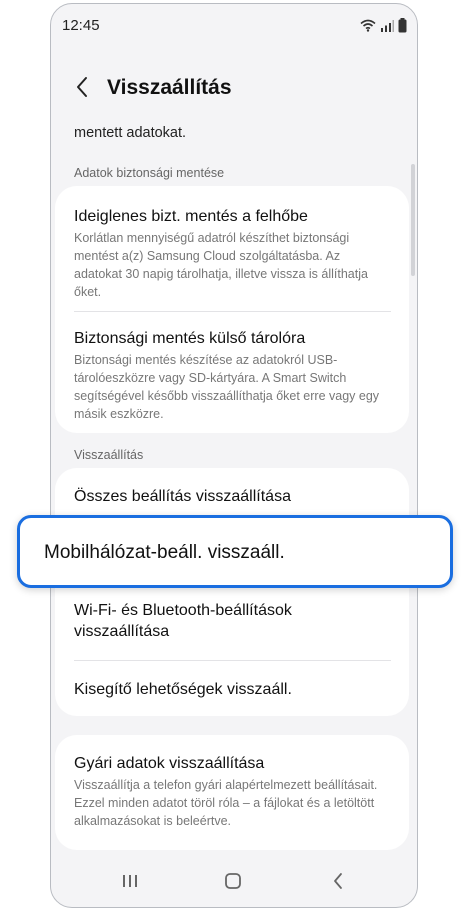 This screenshot has width=470, height=915. I want to click on status-icons, so click(383, 28).